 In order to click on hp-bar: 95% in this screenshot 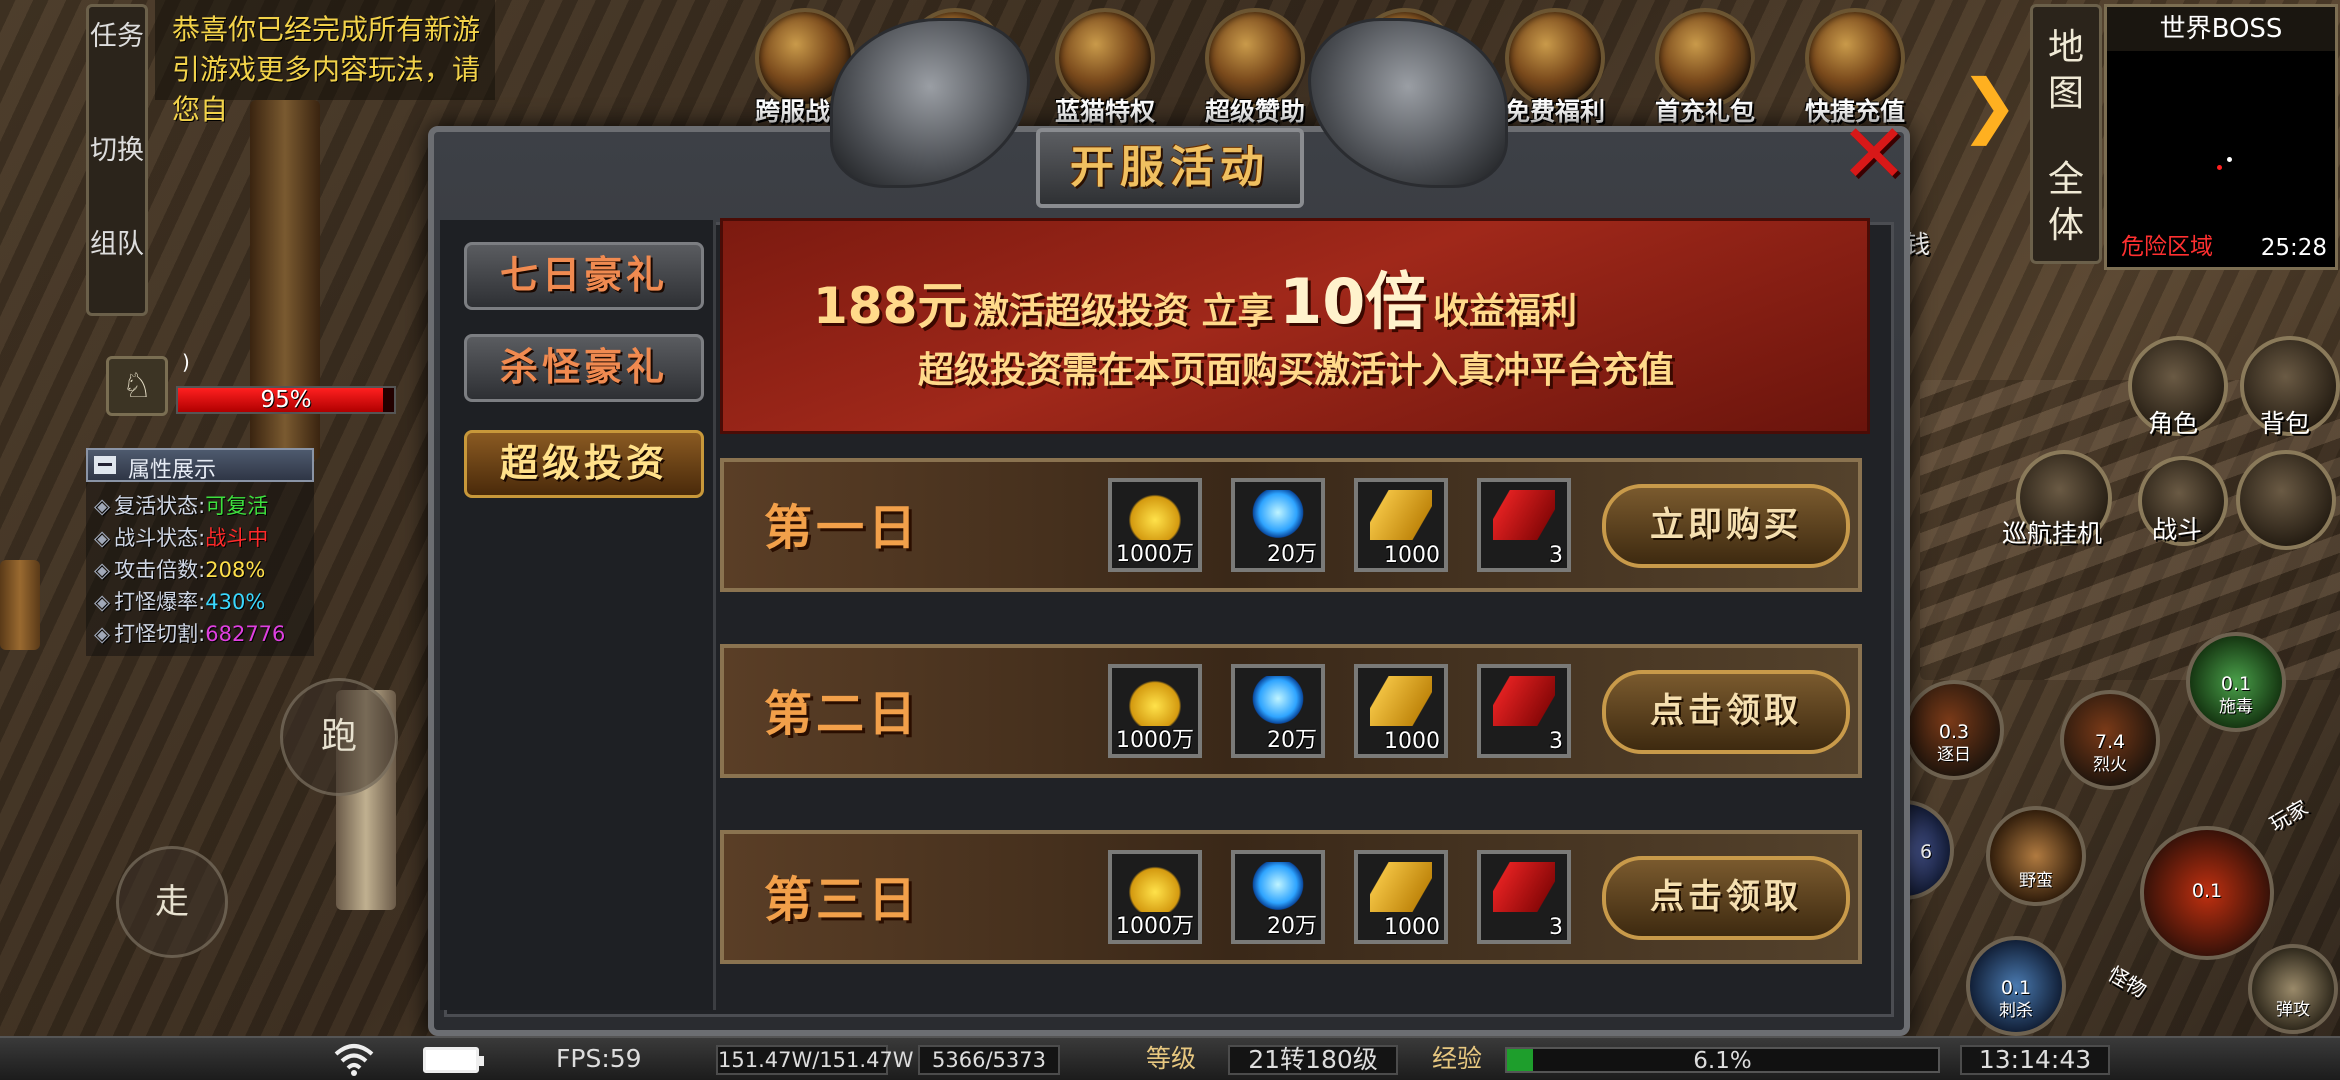, I will do `click(286, 400)`.